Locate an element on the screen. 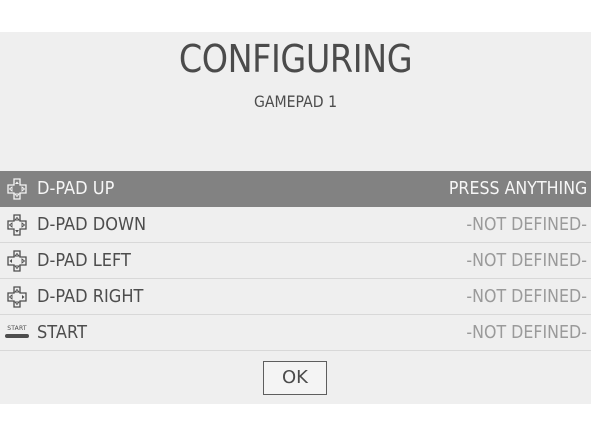 This screenshot has width=592, height=444. mapping-row-dpad-up: D-PAD UP PRESS ANYTHING is located at coordinates (295, 189).